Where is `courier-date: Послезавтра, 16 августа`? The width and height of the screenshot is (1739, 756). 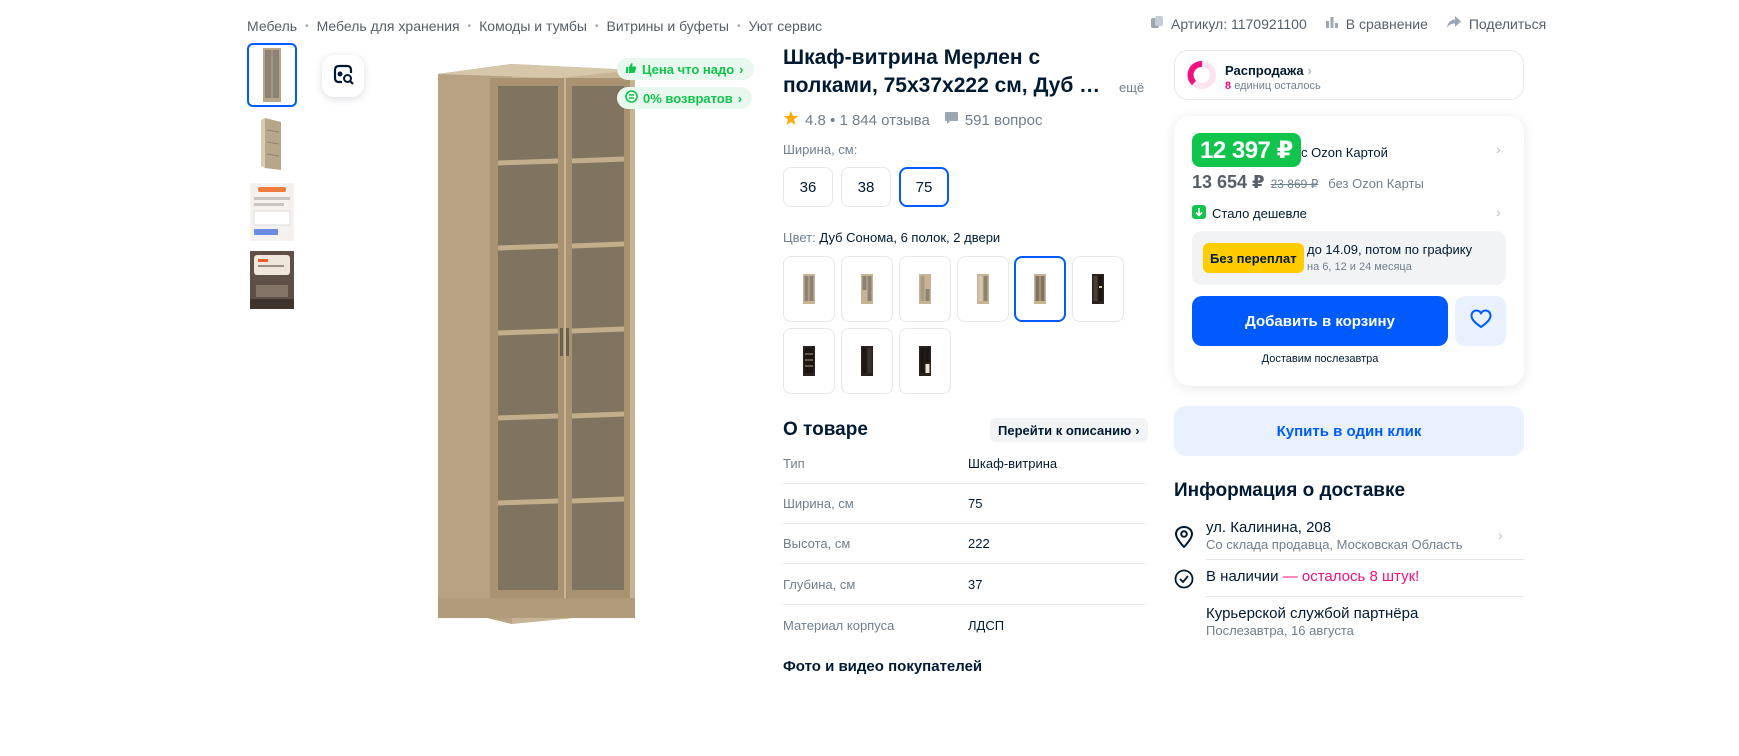 courier-date: Послезавтра, 16 августа is located at coordinates (1280, 630).